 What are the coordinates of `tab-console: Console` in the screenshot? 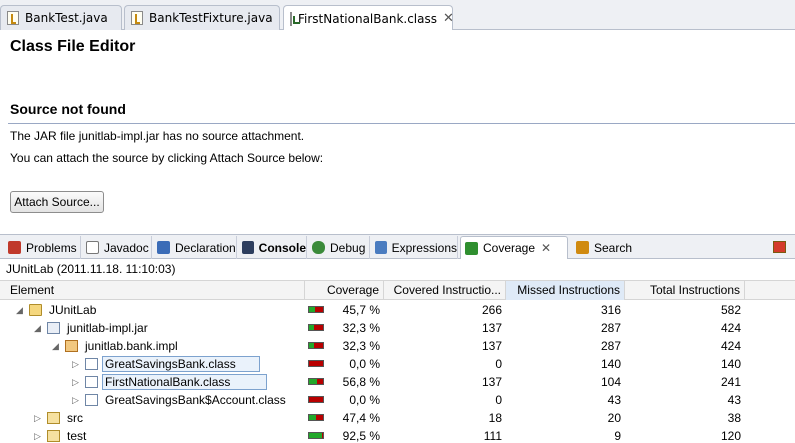 It's located at (272, 247).